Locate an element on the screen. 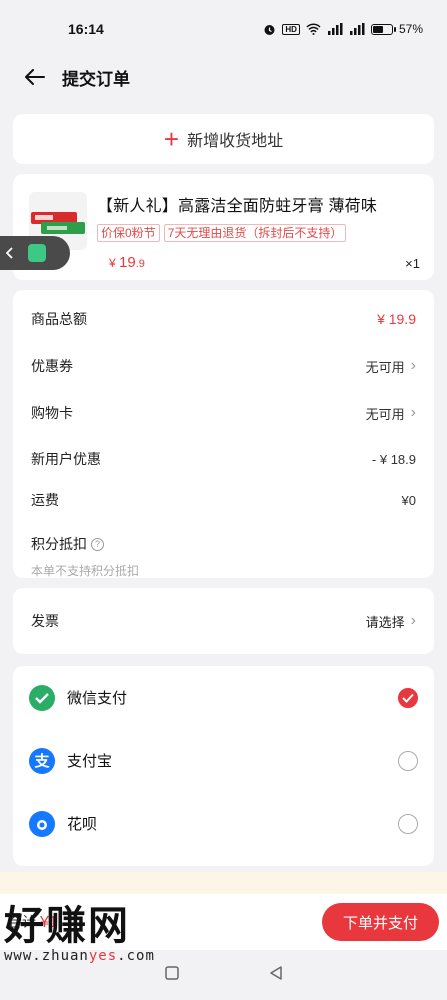 This screenshot has width=447, height=1000. header: 提交订单 is located at coordinates (223, 77).